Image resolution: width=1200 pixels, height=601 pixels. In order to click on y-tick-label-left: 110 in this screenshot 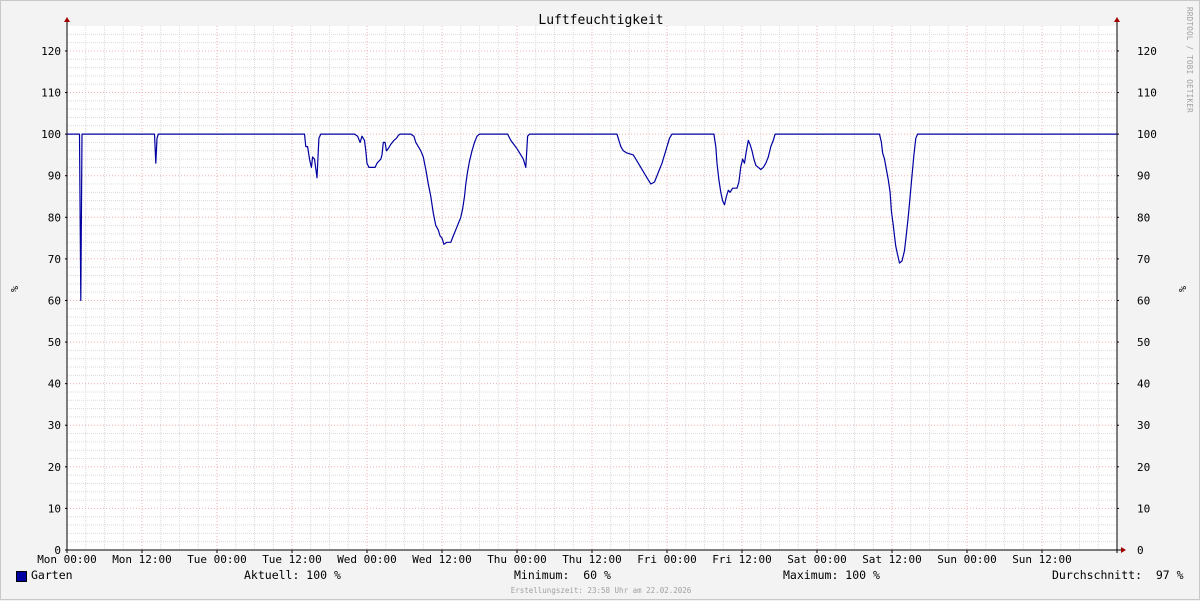, I will do `click(51, 93)`.